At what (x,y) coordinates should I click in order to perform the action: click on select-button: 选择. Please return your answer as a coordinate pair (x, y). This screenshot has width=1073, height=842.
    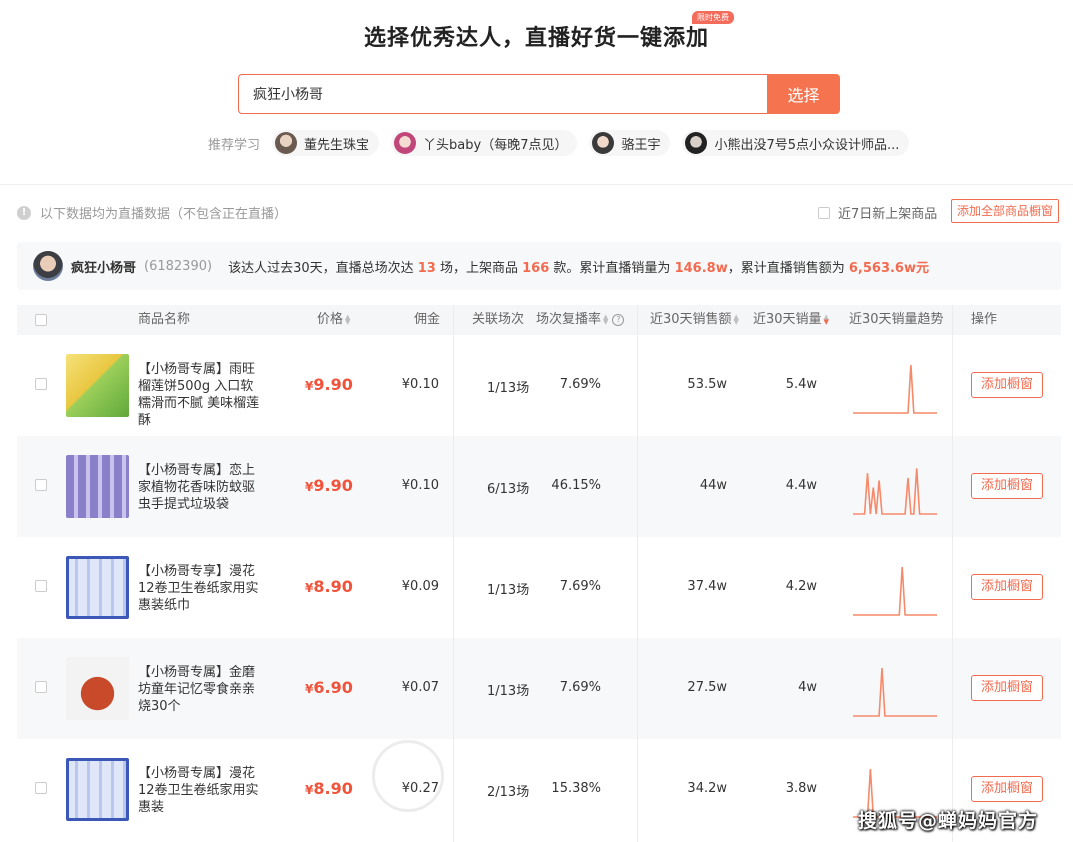
    Looking at the image, I should click on (803, 94).